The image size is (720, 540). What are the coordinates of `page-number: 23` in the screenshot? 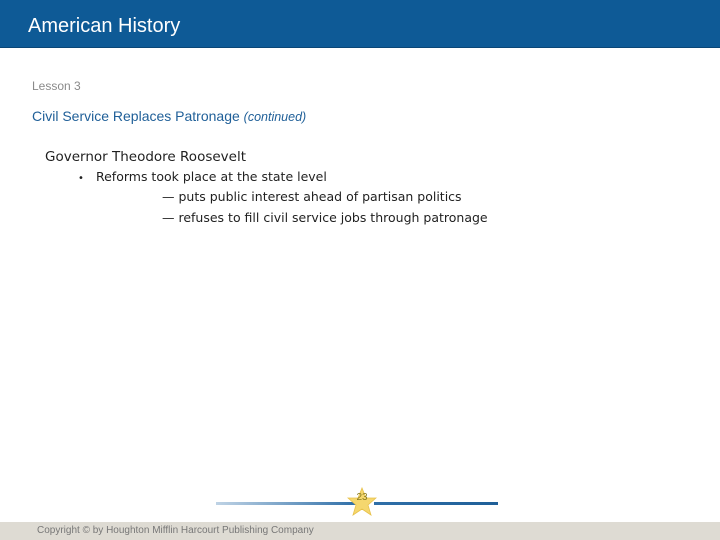 It's located at (362, 497).